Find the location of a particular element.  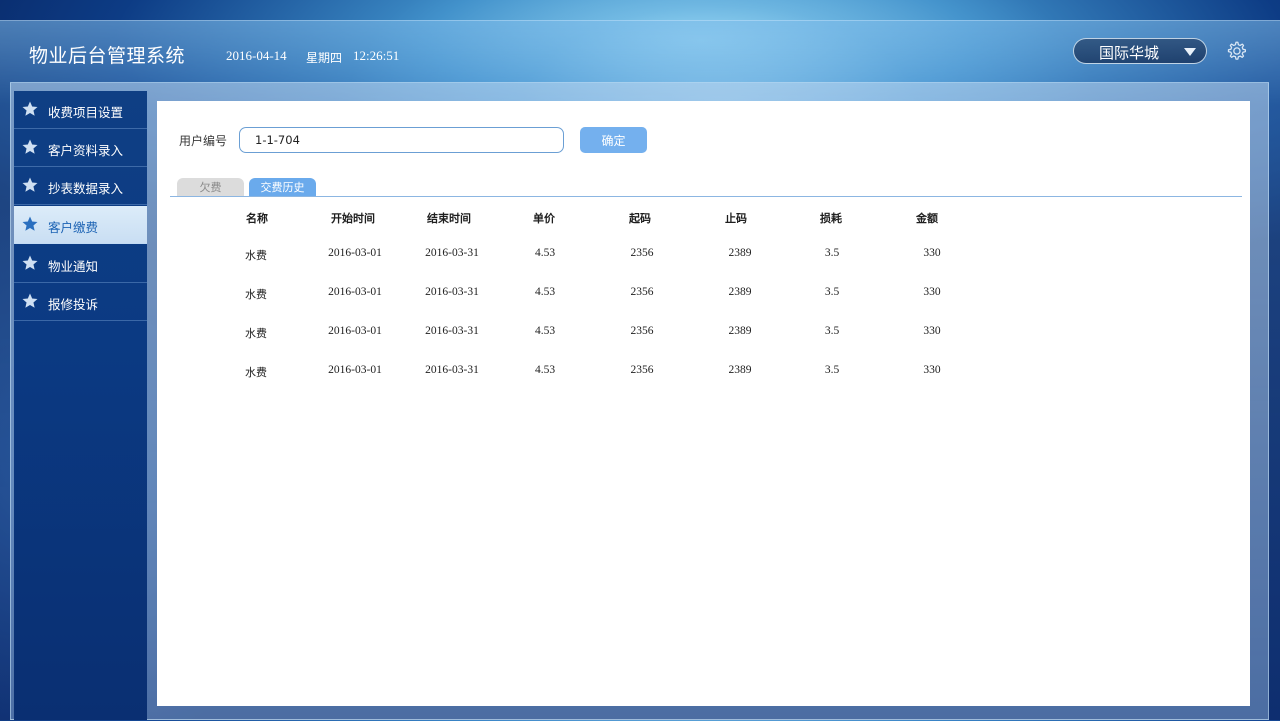

column-header-end: 结束时间 is located at coordinates (449, 218).